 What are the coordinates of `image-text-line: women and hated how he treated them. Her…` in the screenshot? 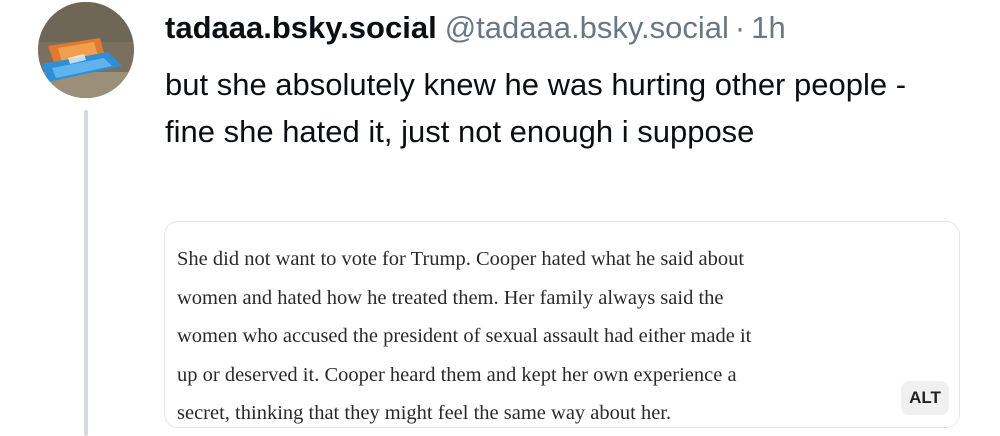 It's located at (450, 297).